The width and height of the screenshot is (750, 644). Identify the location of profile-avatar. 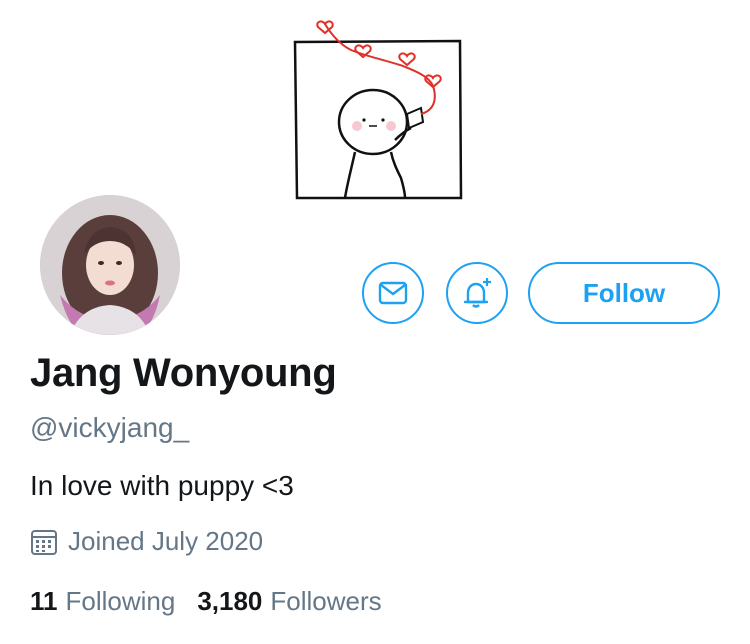
(110, 265).